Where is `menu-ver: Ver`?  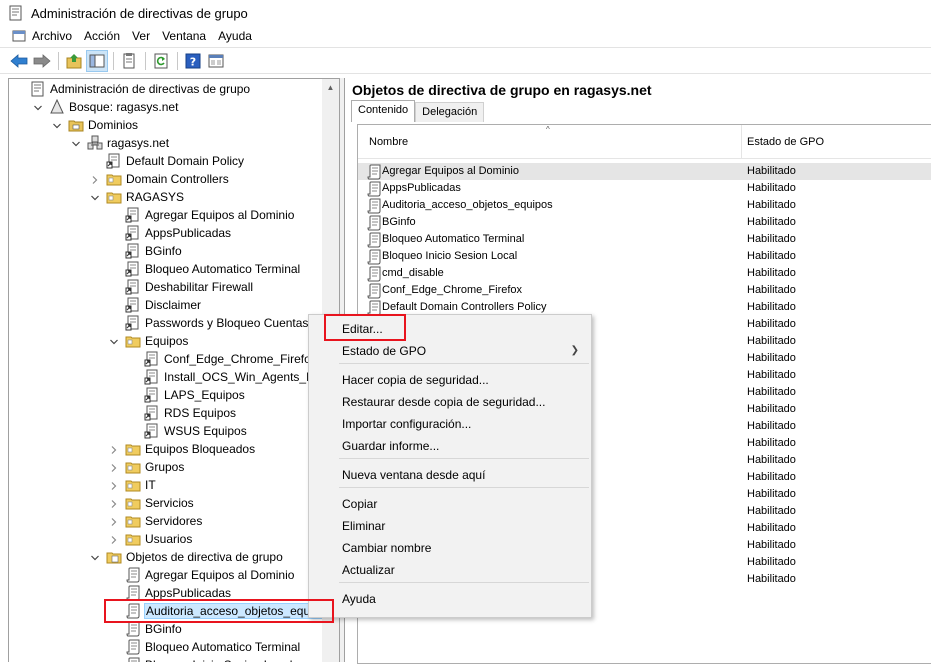
menu-ver: Ver is located at coordinates (141, 36).